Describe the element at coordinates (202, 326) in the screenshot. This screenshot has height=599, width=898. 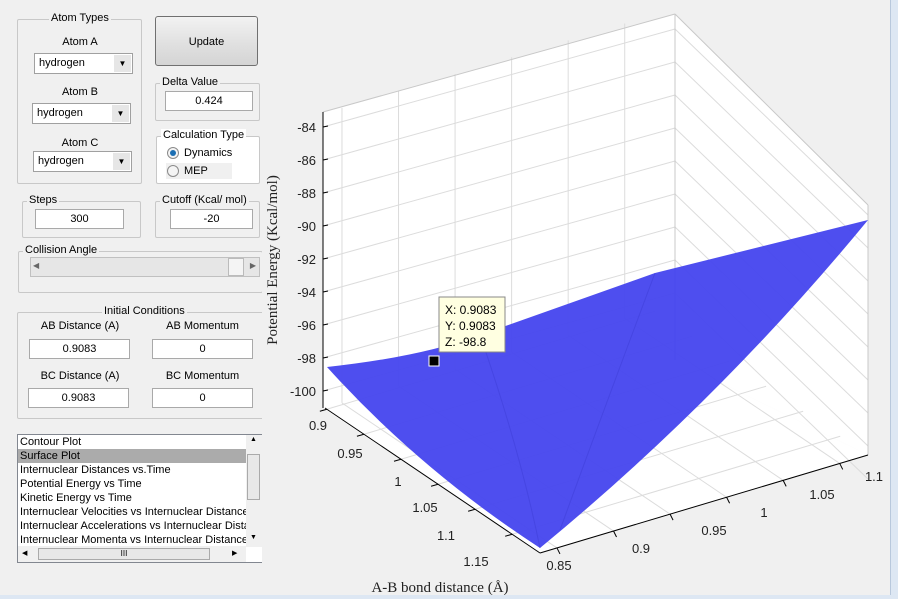
I see `ab-momentum-label: AB Momentum` at that location.